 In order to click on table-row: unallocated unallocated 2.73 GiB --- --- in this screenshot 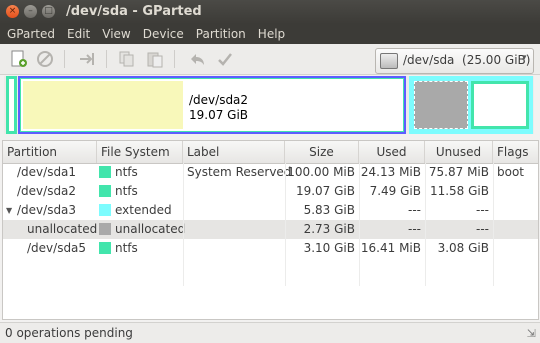, I will do `click(270, 229)`.